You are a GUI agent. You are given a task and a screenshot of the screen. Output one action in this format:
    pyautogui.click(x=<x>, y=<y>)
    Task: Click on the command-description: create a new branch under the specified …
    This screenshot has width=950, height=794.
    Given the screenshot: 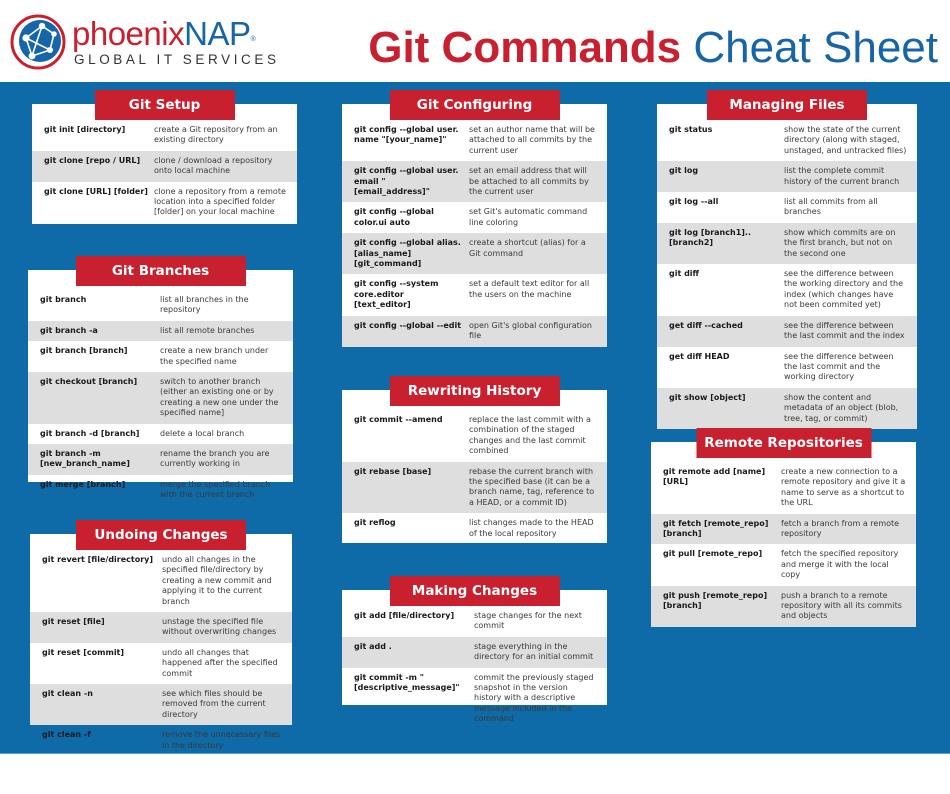 What is the action you would take?
    pyautogui.click(x=214, y=356)
    